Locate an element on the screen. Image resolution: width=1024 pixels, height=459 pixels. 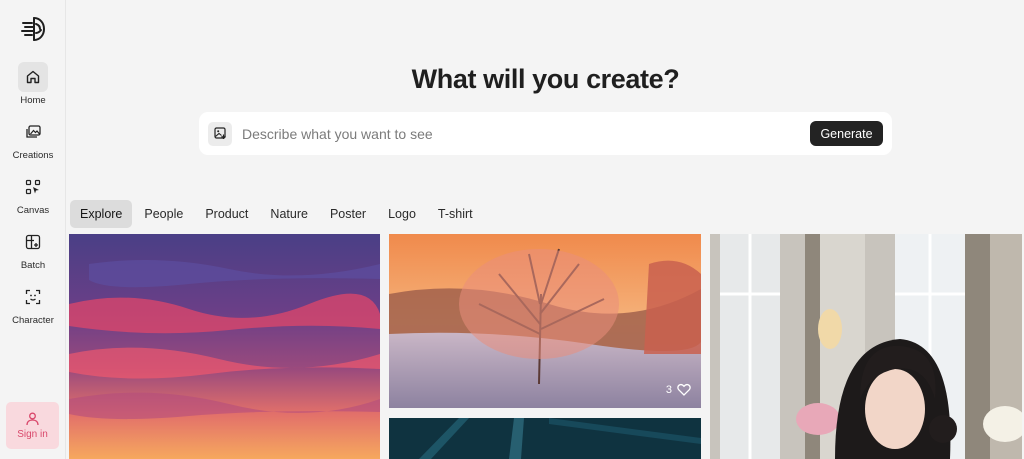
sidebar-item-canvas: Canvas is located at coordinates (33, 197).